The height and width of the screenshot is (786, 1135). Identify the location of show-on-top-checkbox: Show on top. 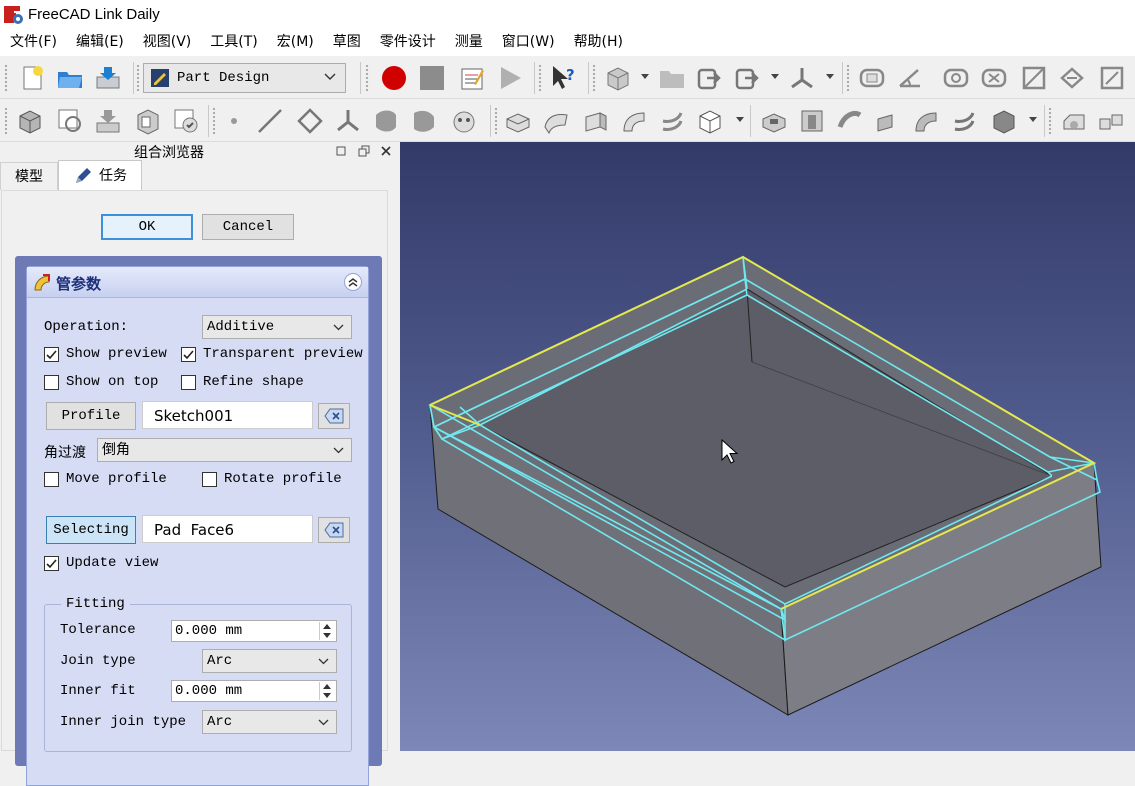
(101, 382).